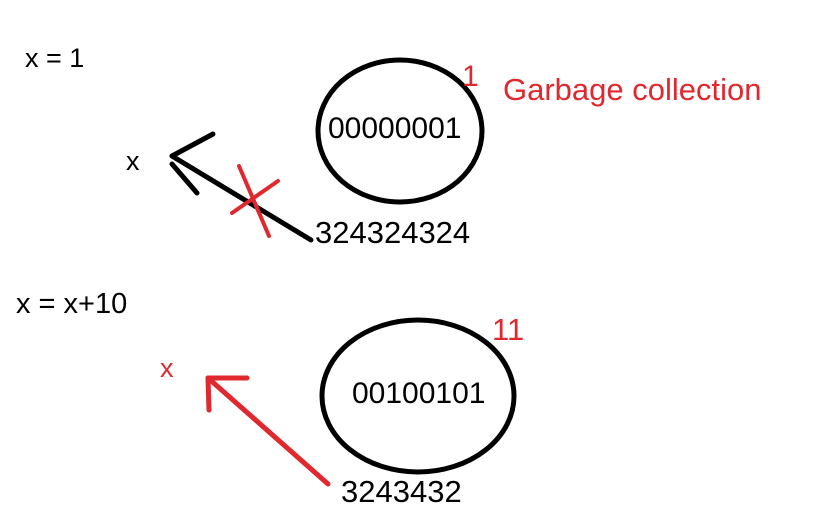 The height and width of the screenshot is (521, 828). What do you see at coordinates (395, 128) in the screenshot?
I see `memory-value-binary-1: 00000001` at bounding box center [395, 128].